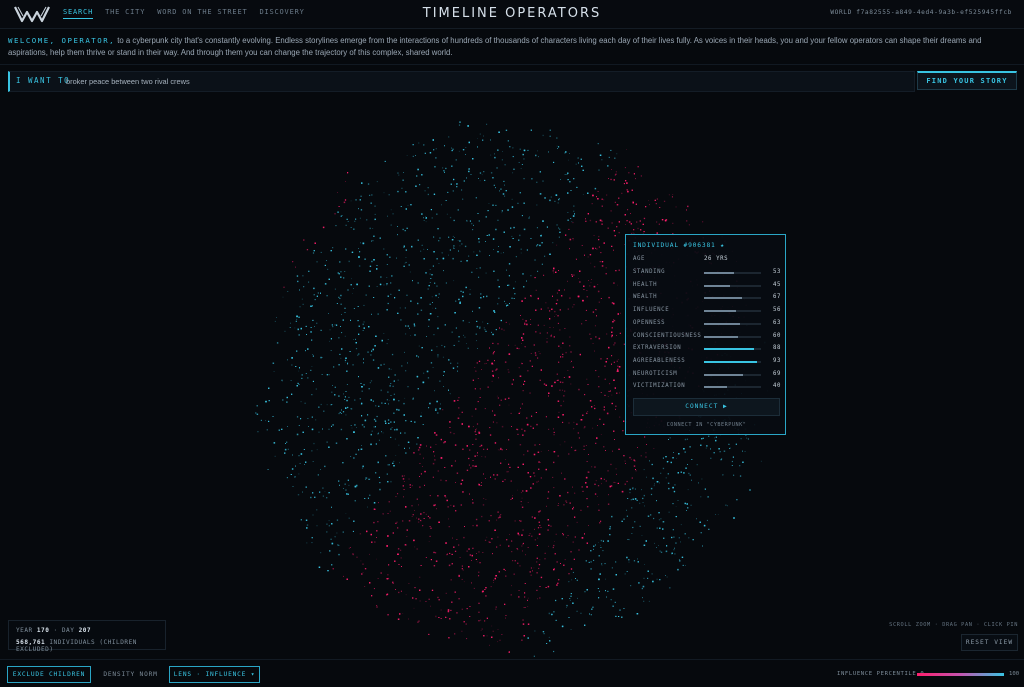  I want to click on stat-label: OPENNESS, so click(649, 323).